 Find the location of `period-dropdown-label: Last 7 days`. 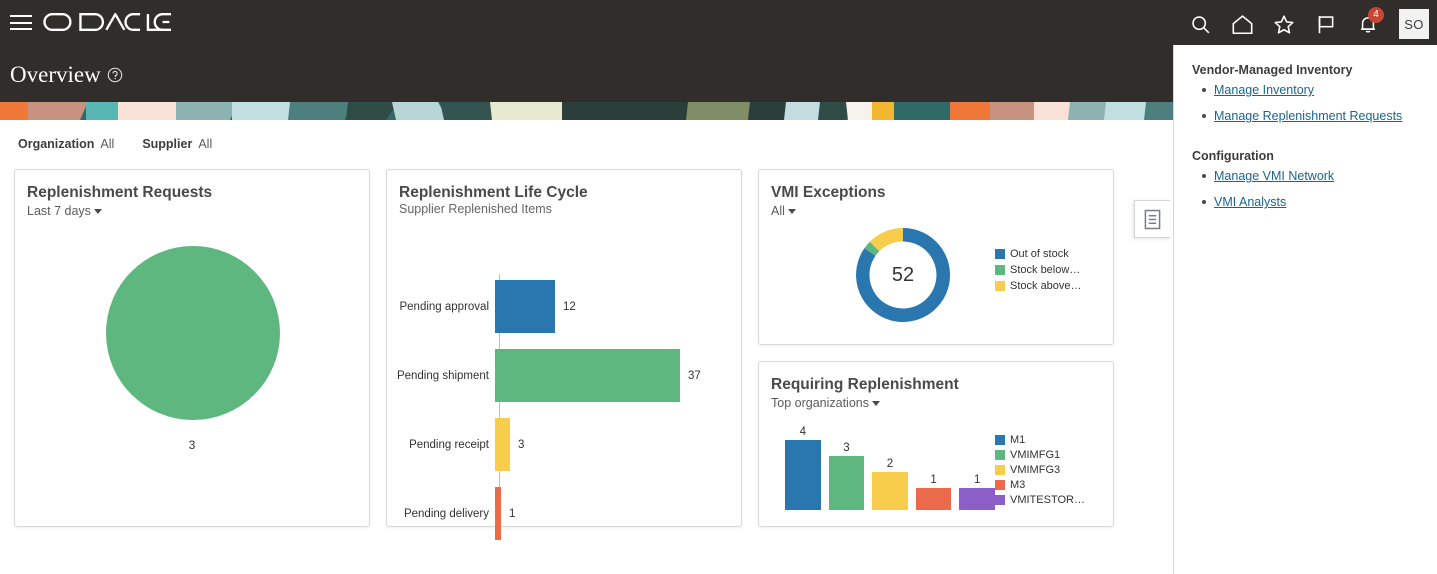

period-dropdown-label: Last 7 days is located at coordinates (59, 211).